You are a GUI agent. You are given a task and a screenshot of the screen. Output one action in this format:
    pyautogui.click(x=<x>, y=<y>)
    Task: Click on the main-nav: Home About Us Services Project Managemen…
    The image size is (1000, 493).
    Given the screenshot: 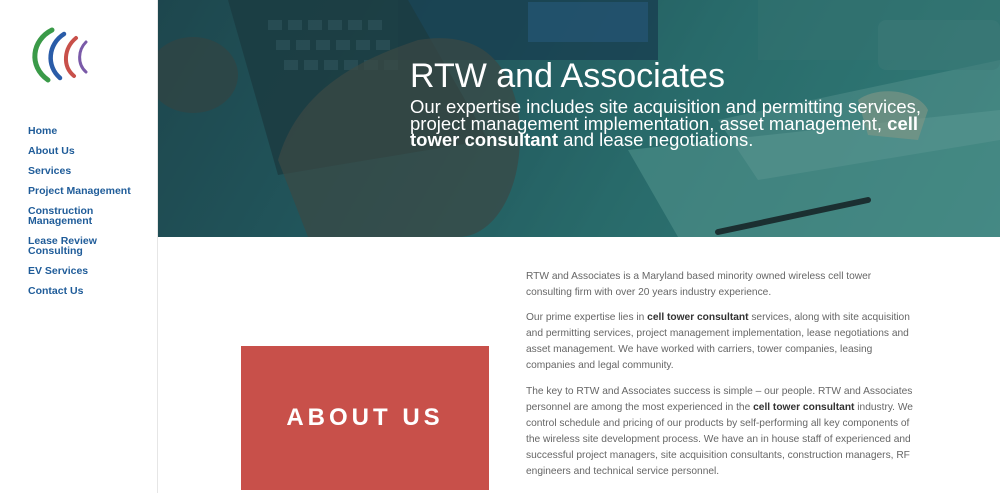 What is the action you would take?
    pyautogui.click(x=90, y=216)
    